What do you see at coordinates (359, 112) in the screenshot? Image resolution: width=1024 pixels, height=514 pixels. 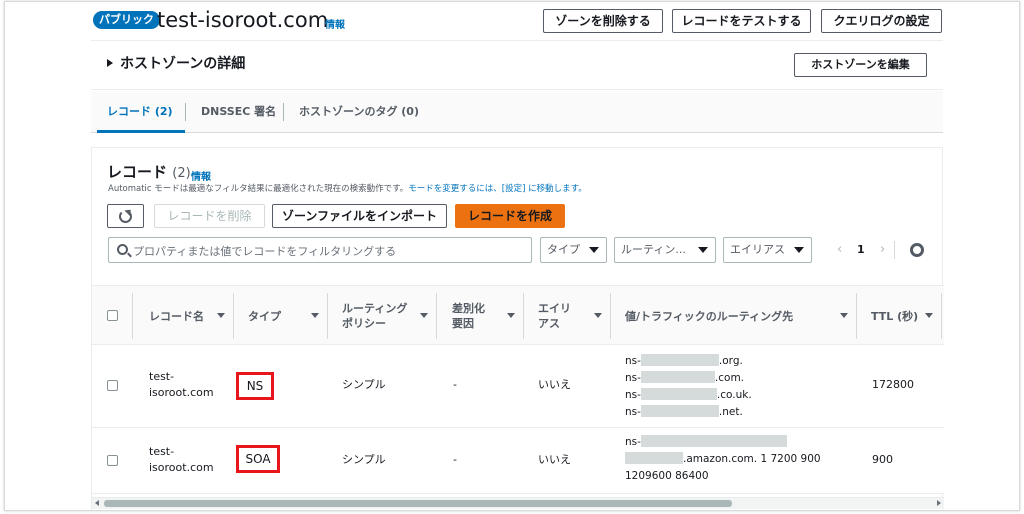 I see `tab-zone-tags: ホストゾーンのタグ (0)` at bounding box center [359, 112].